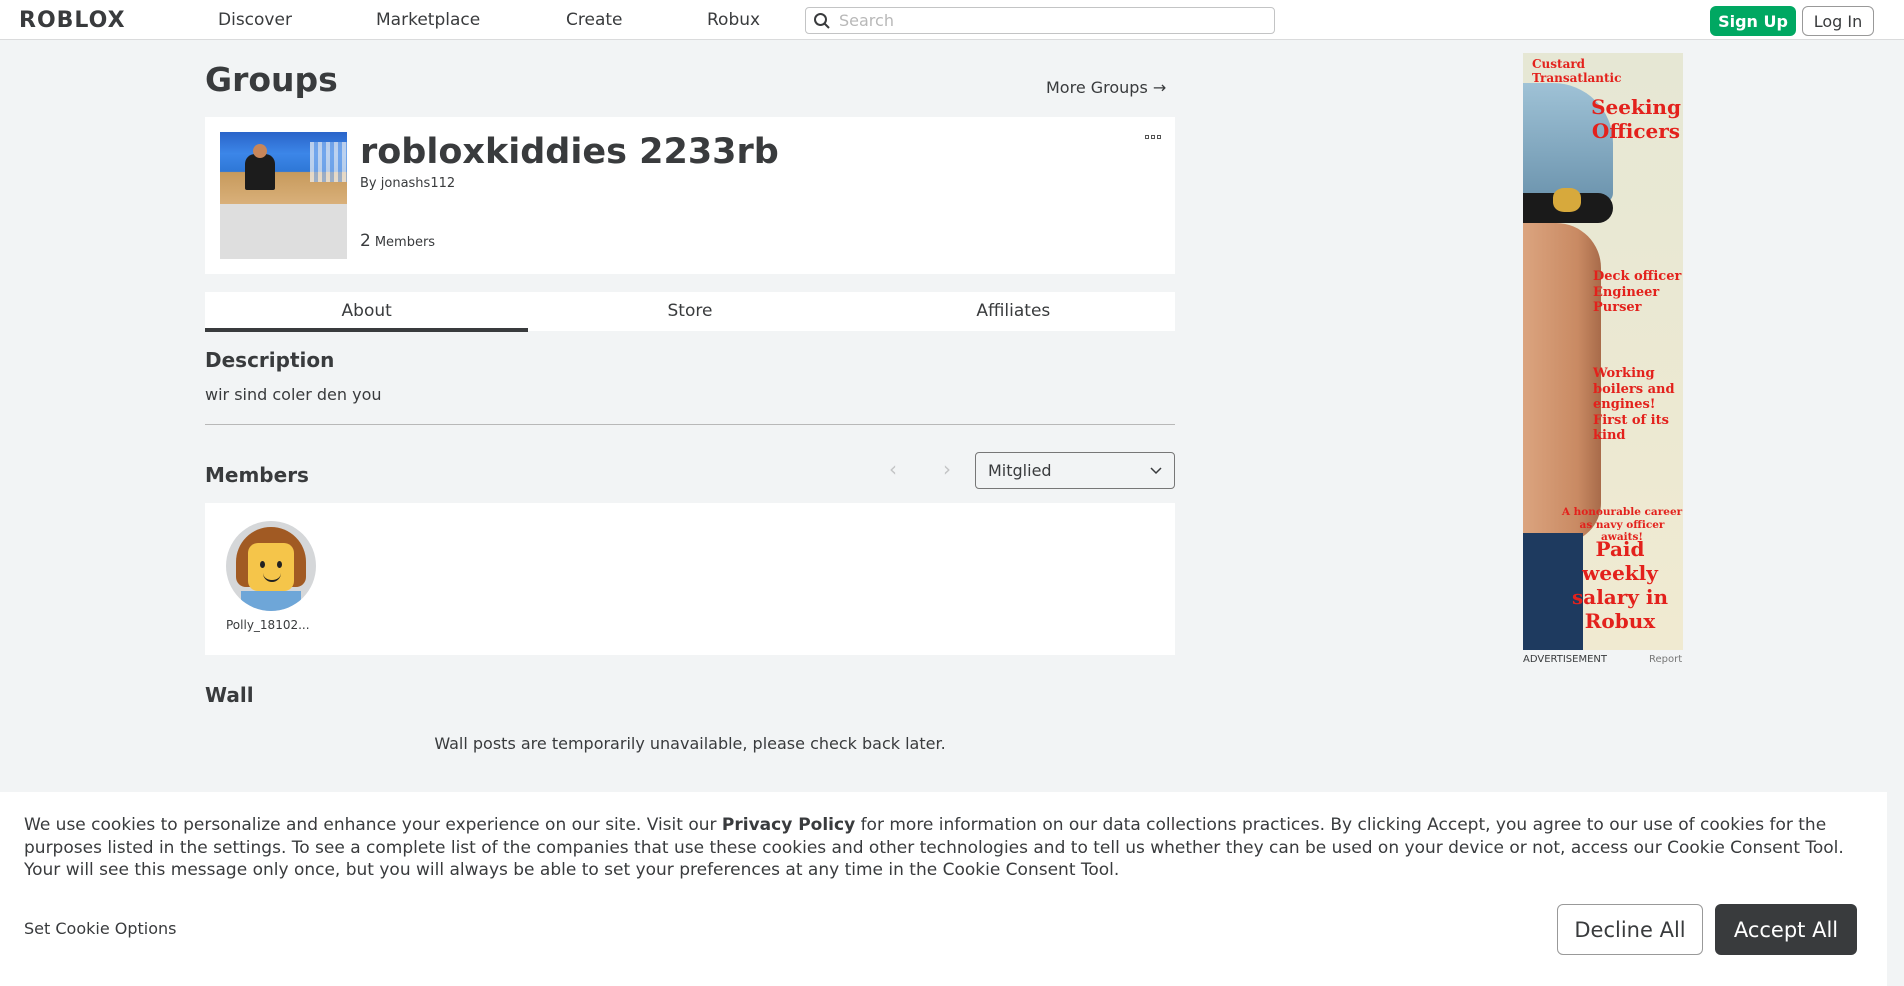 The height and width of the screenshot is (986, 1904). What do you see at coordinates (1565, 659) in the screenshot?
I see `ad-label: ADVERTISEMENT` at bounding box center [1565, 659].